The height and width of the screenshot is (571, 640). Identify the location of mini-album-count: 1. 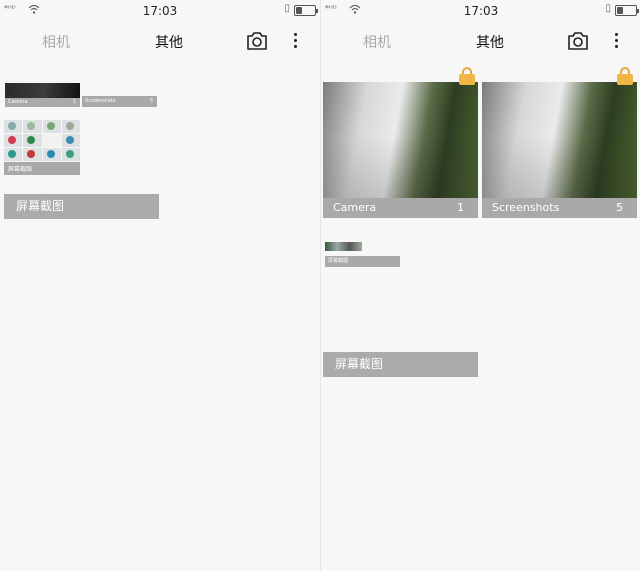
(74, 102).